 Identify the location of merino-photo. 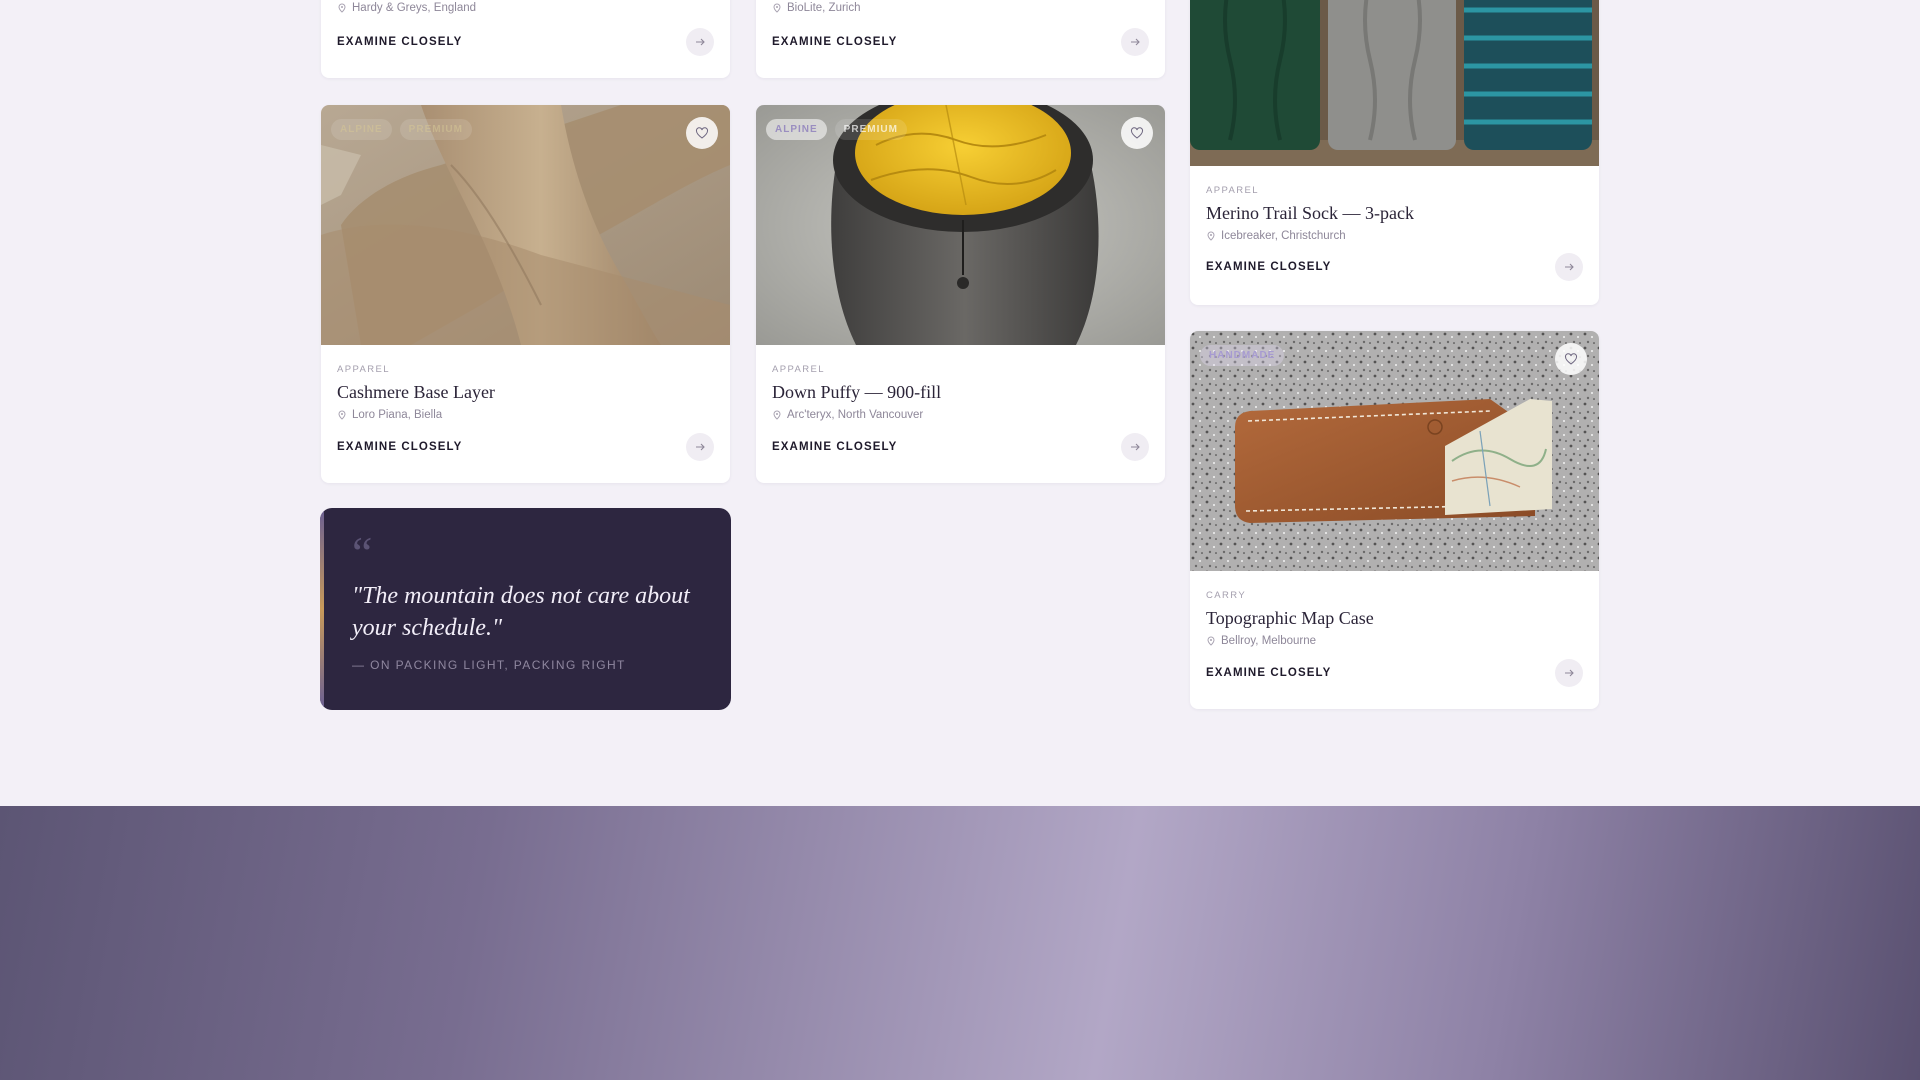
(1394, 83).